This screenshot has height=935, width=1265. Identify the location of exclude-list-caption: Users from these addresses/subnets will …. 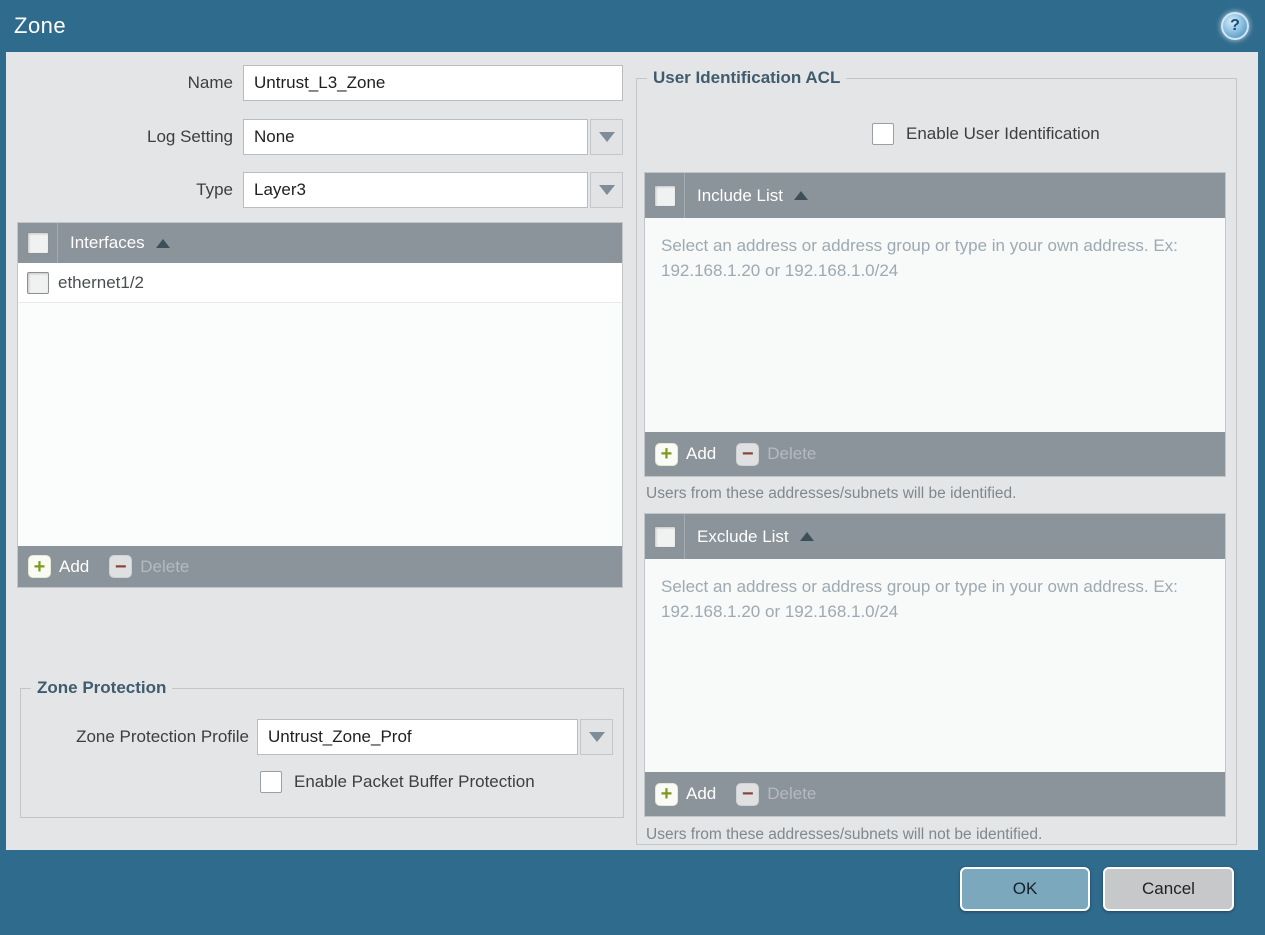
(844, 834).